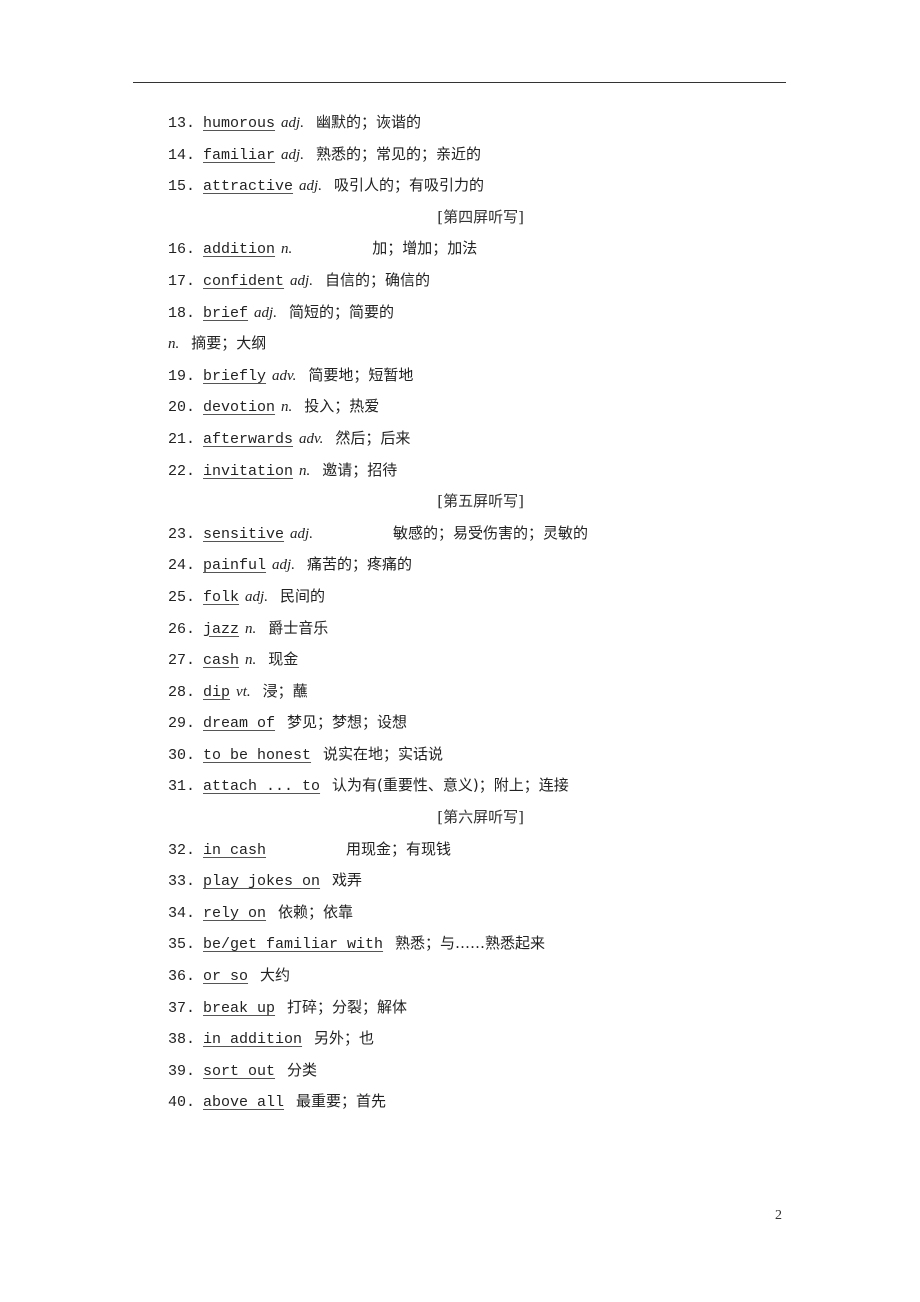  I want to click on vocab-term: devotion, so click(239, 408).